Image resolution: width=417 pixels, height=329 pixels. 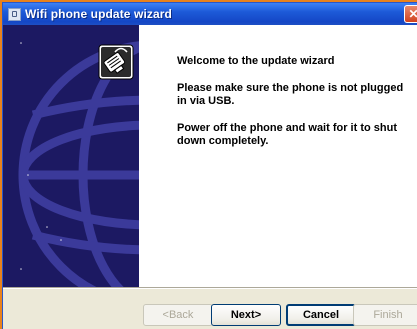 I want to click on back-button: <Back, so click(x=178, y=315).